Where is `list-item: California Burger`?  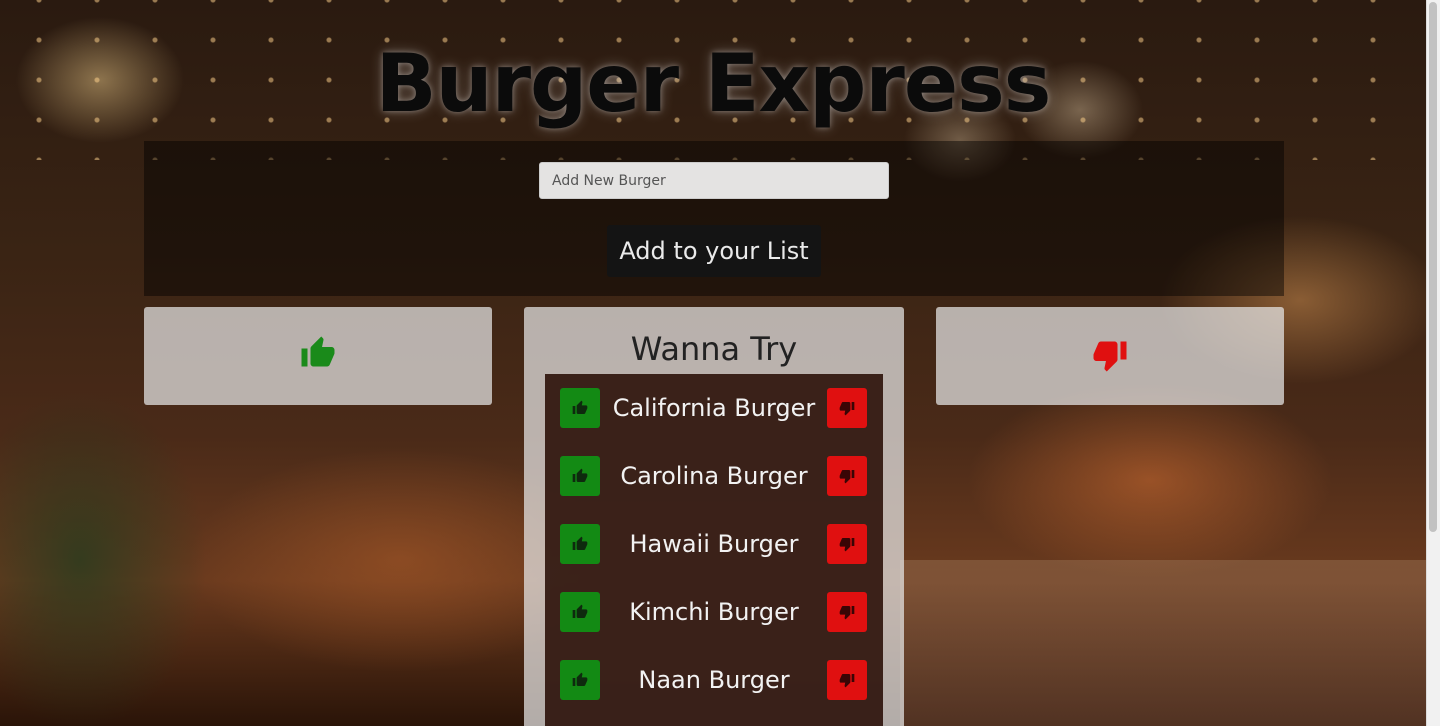 list-item: California Burger is located at coordinates (714, 408).